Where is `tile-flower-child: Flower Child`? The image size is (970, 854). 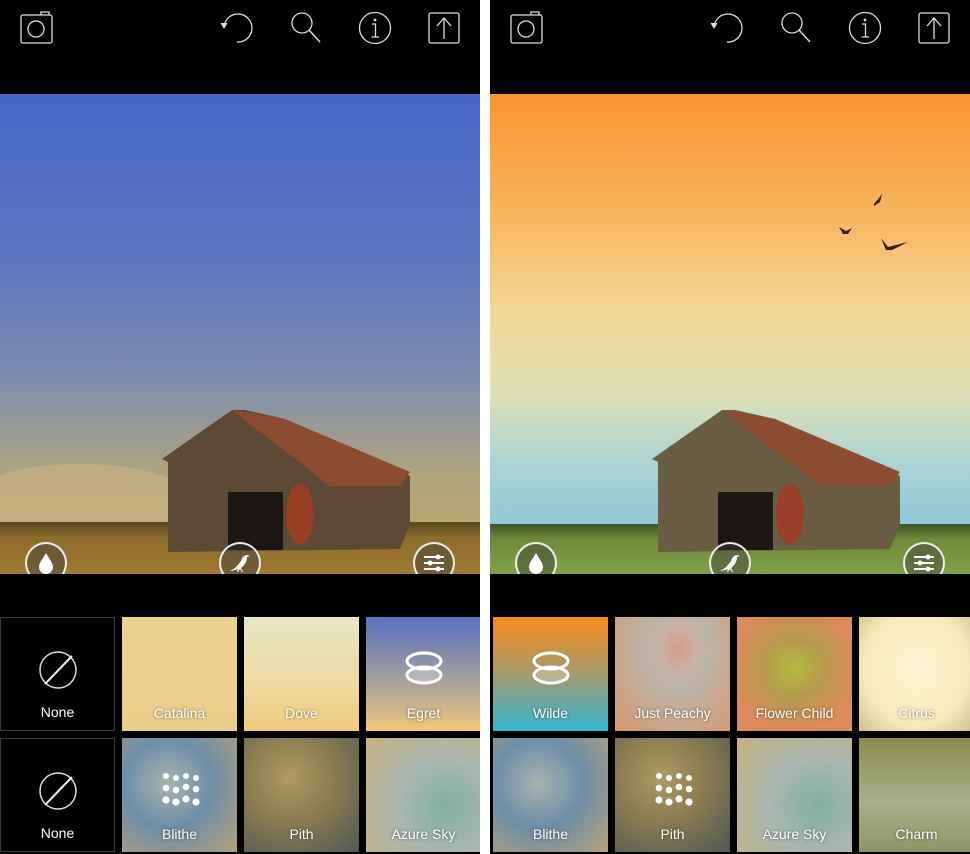
tile-flower-child: Flower Child is located at coordinates (794, 674).